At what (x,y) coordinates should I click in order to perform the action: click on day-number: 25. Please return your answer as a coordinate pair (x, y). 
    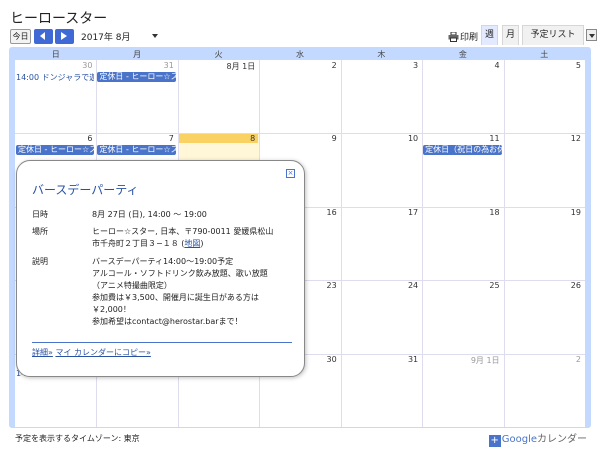
    Looking at the image, I should click on (462, 285).